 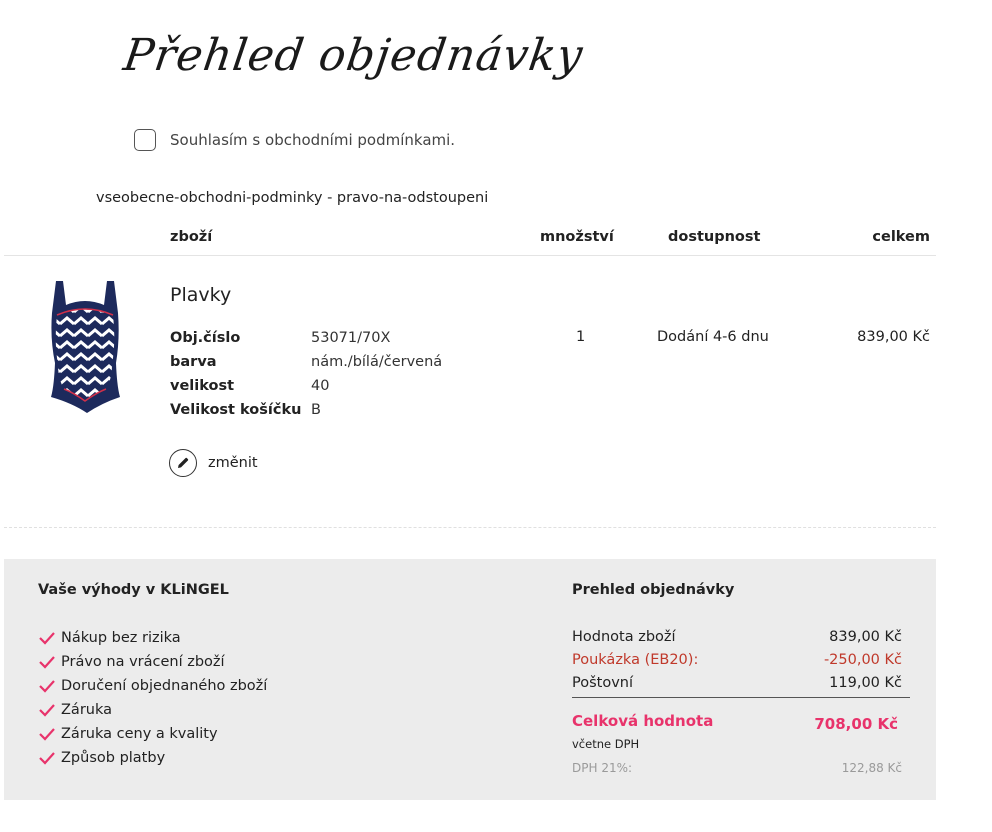 I want to click on terms-consent: Souhlasím s obchodními podmínkami., so click(x=294, y=140).